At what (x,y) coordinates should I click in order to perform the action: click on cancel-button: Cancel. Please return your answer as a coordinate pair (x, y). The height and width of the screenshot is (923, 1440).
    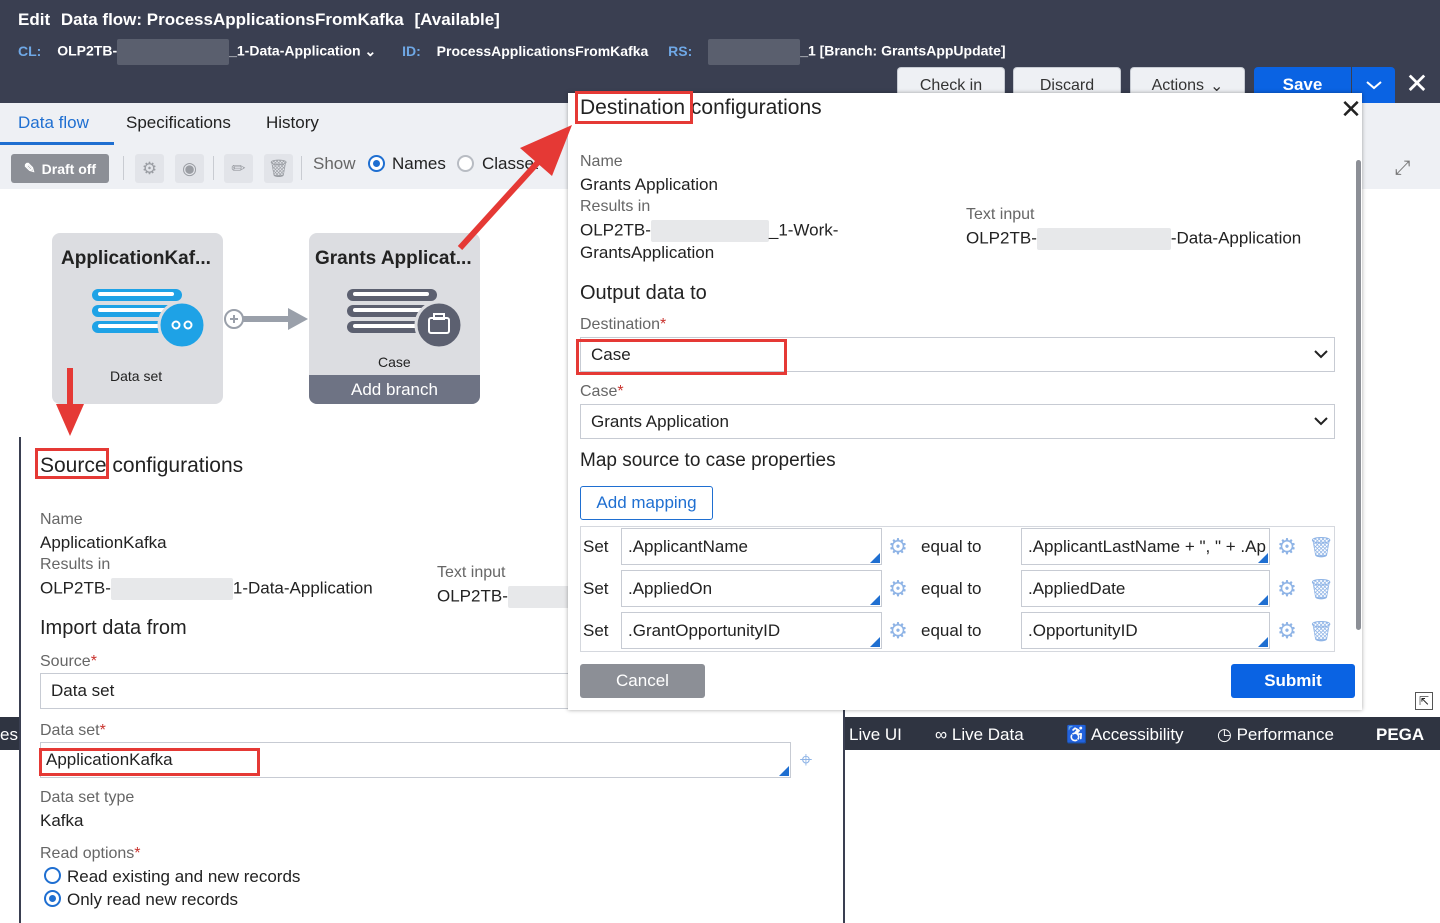
    Looking at the image, I should click on (642, 681).